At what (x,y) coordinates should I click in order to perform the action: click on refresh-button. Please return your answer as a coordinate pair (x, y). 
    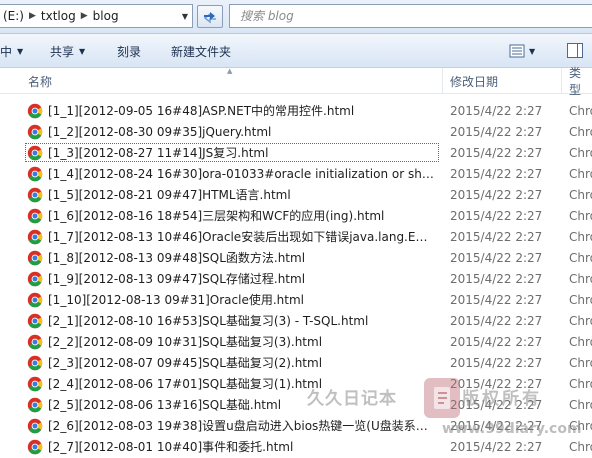
    Looking at the image, I should click on (210, 16).